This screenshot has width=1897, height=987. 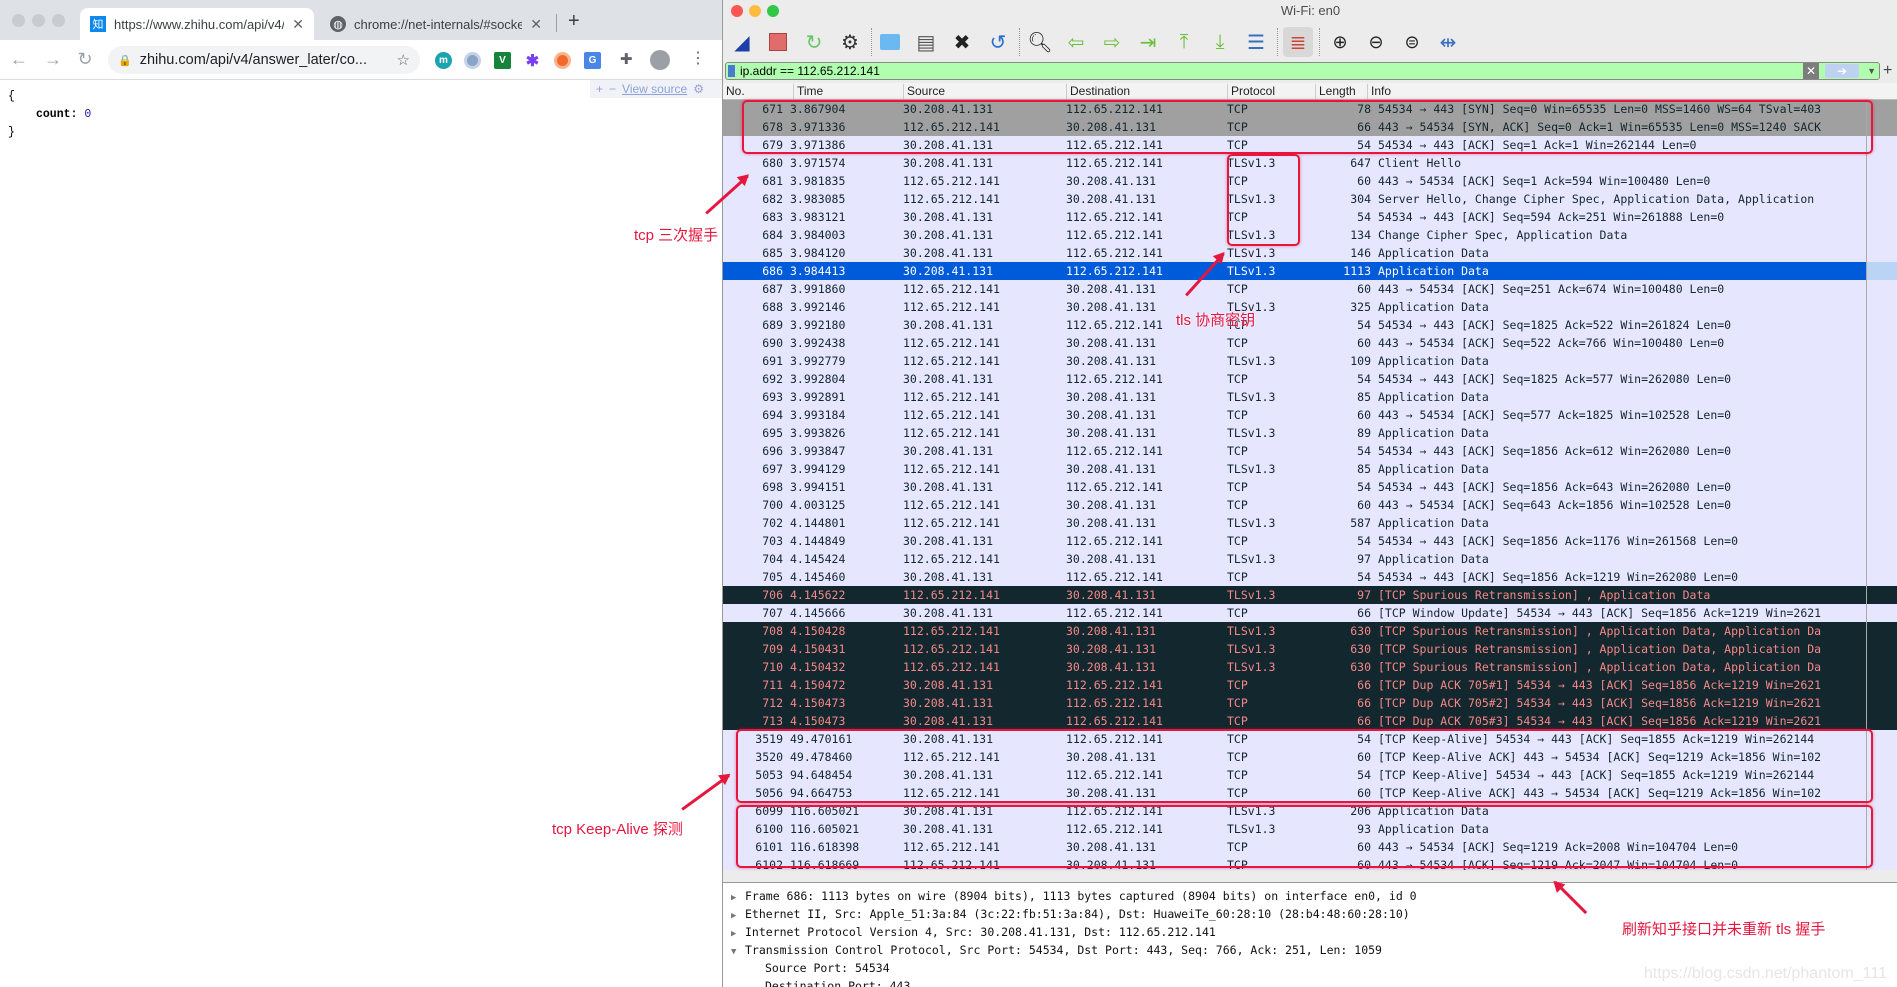 I want to click on last-packet-icon: ⤓, so click(x=1220, y=42).